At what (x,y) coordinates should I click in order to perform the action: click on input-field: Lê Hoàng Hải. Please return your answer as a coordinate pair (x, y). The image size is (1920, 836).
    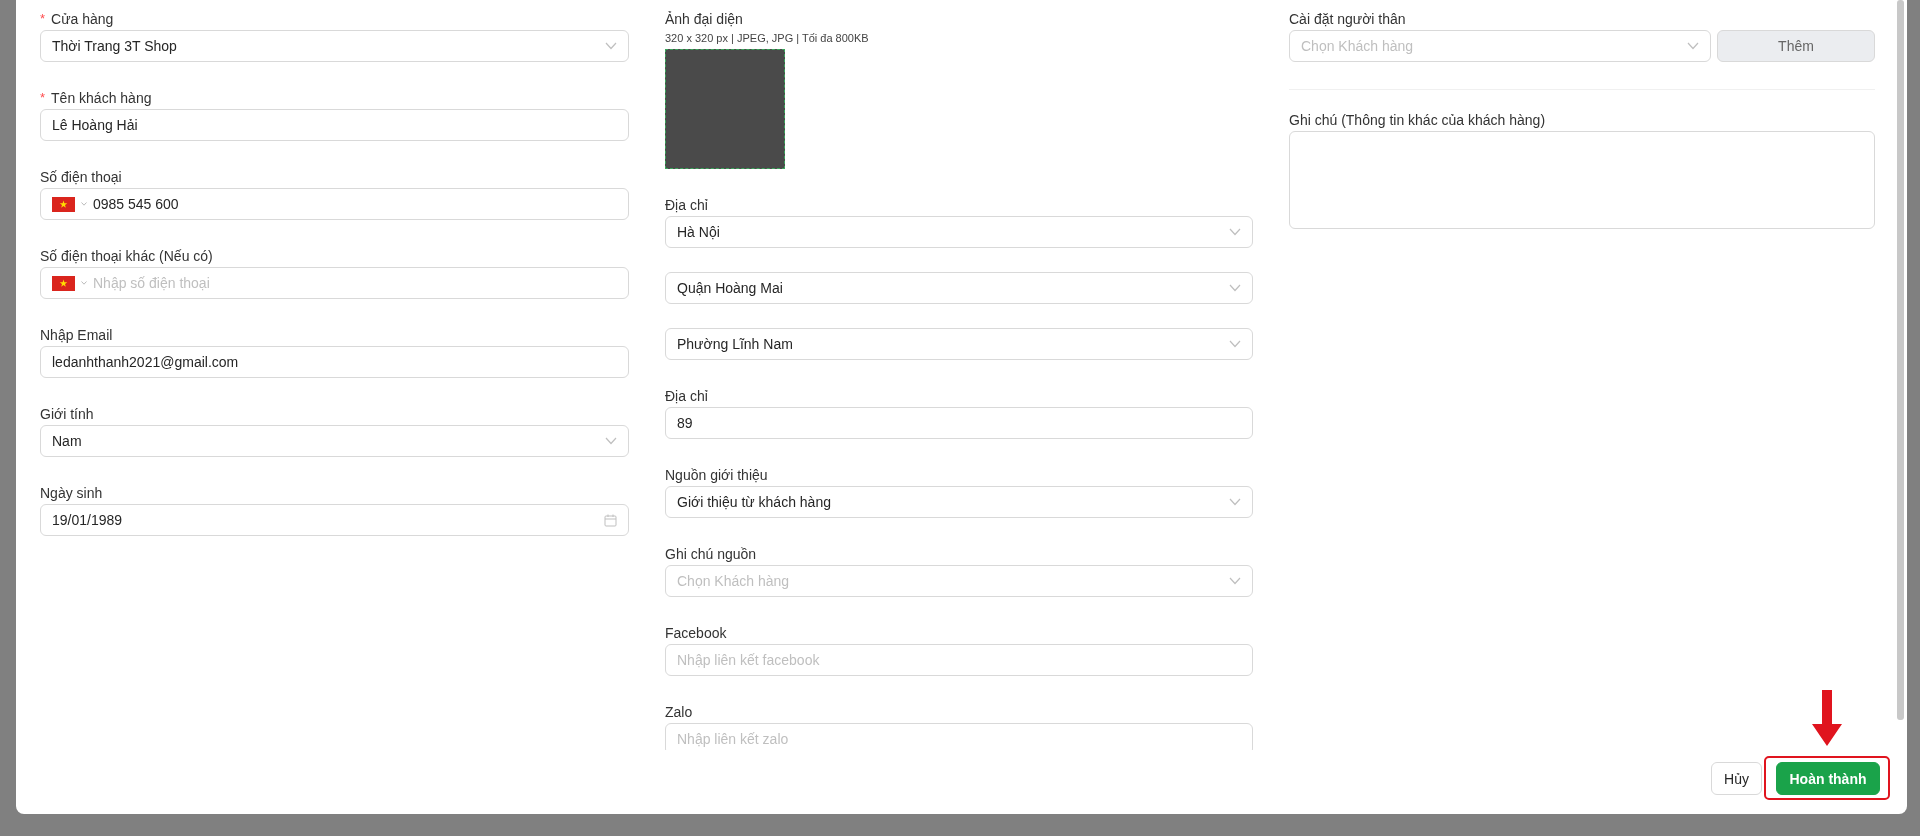
    Looking at the image, I should click on (334, 125).